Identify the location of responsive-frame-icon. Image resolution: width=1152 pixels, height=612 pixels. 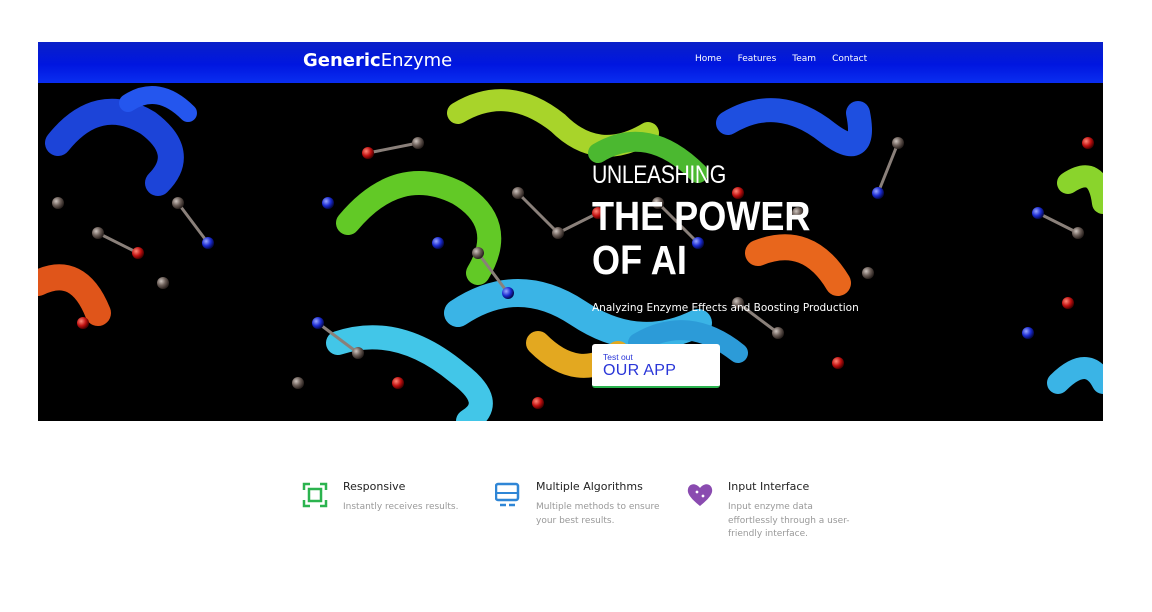
(315, 495).